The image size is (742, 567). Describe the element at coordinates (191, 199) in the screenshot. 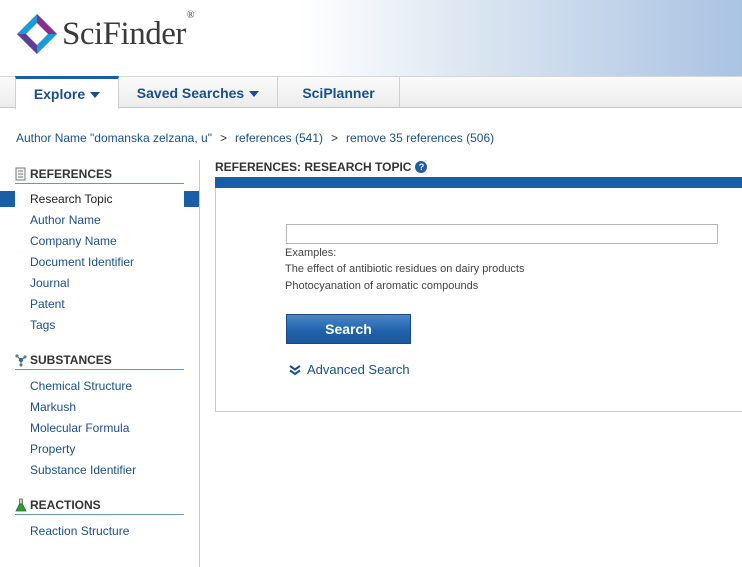

I see `active-indicator-right` at that location.